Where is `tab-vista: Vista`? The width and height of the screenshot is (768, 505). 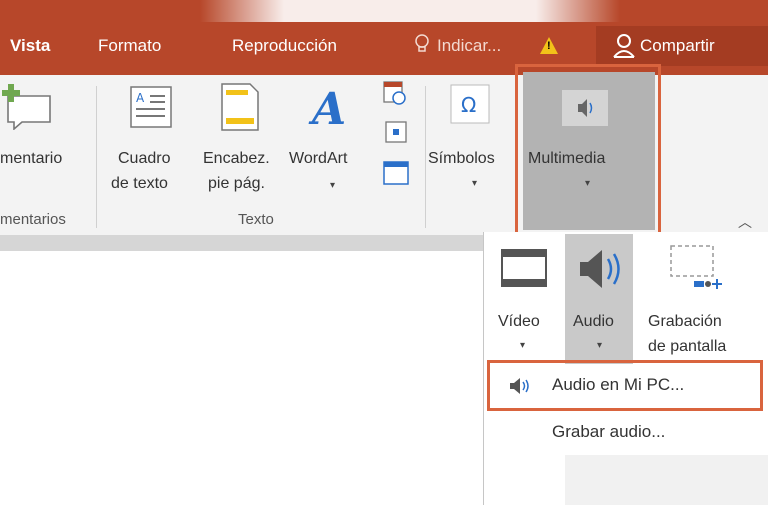
tab-vista: Vista is located at coordinates (30, 46).